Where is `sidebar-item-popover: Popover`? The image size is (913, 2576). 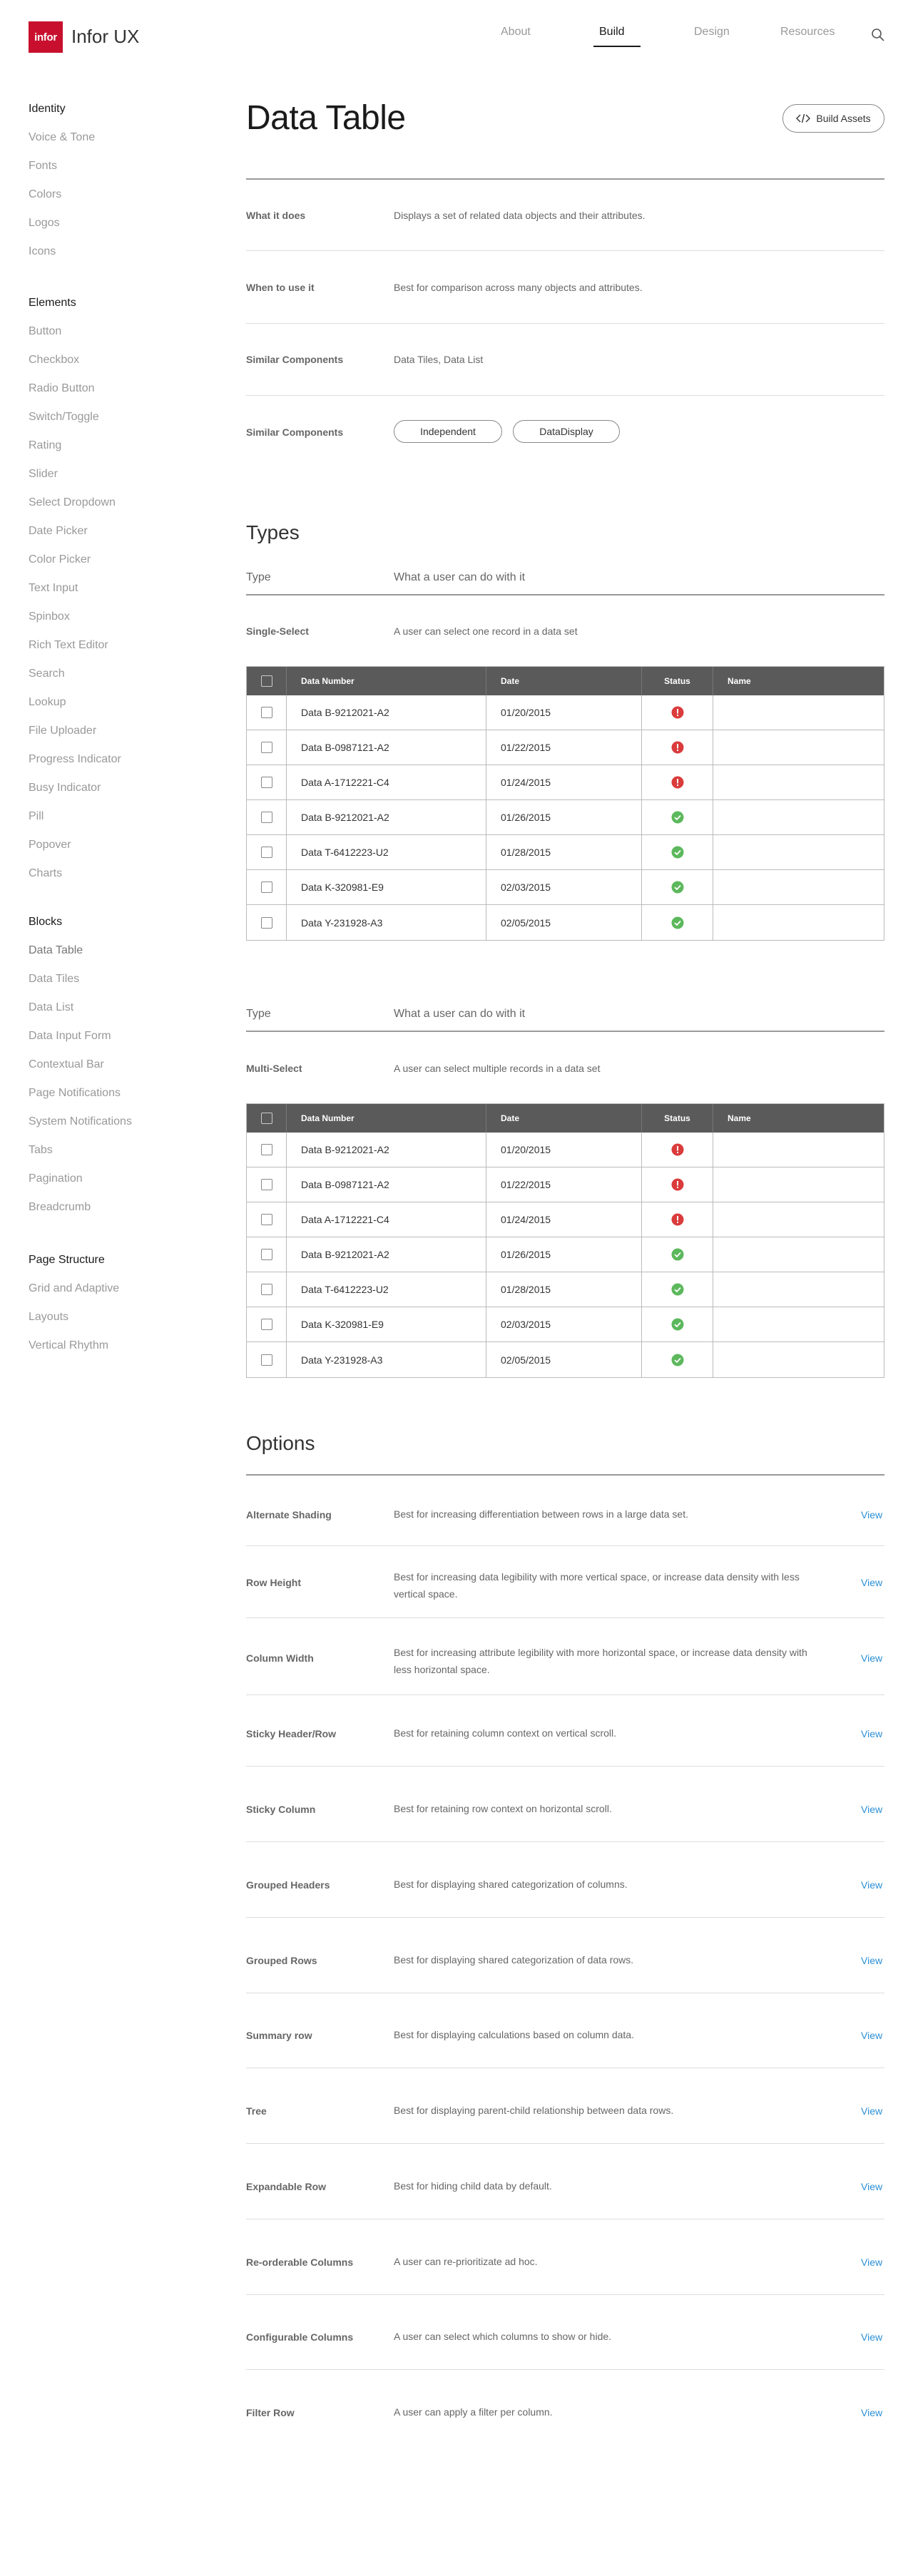 sidebar-item-popover: Popover is located at coordinates (50, 846).